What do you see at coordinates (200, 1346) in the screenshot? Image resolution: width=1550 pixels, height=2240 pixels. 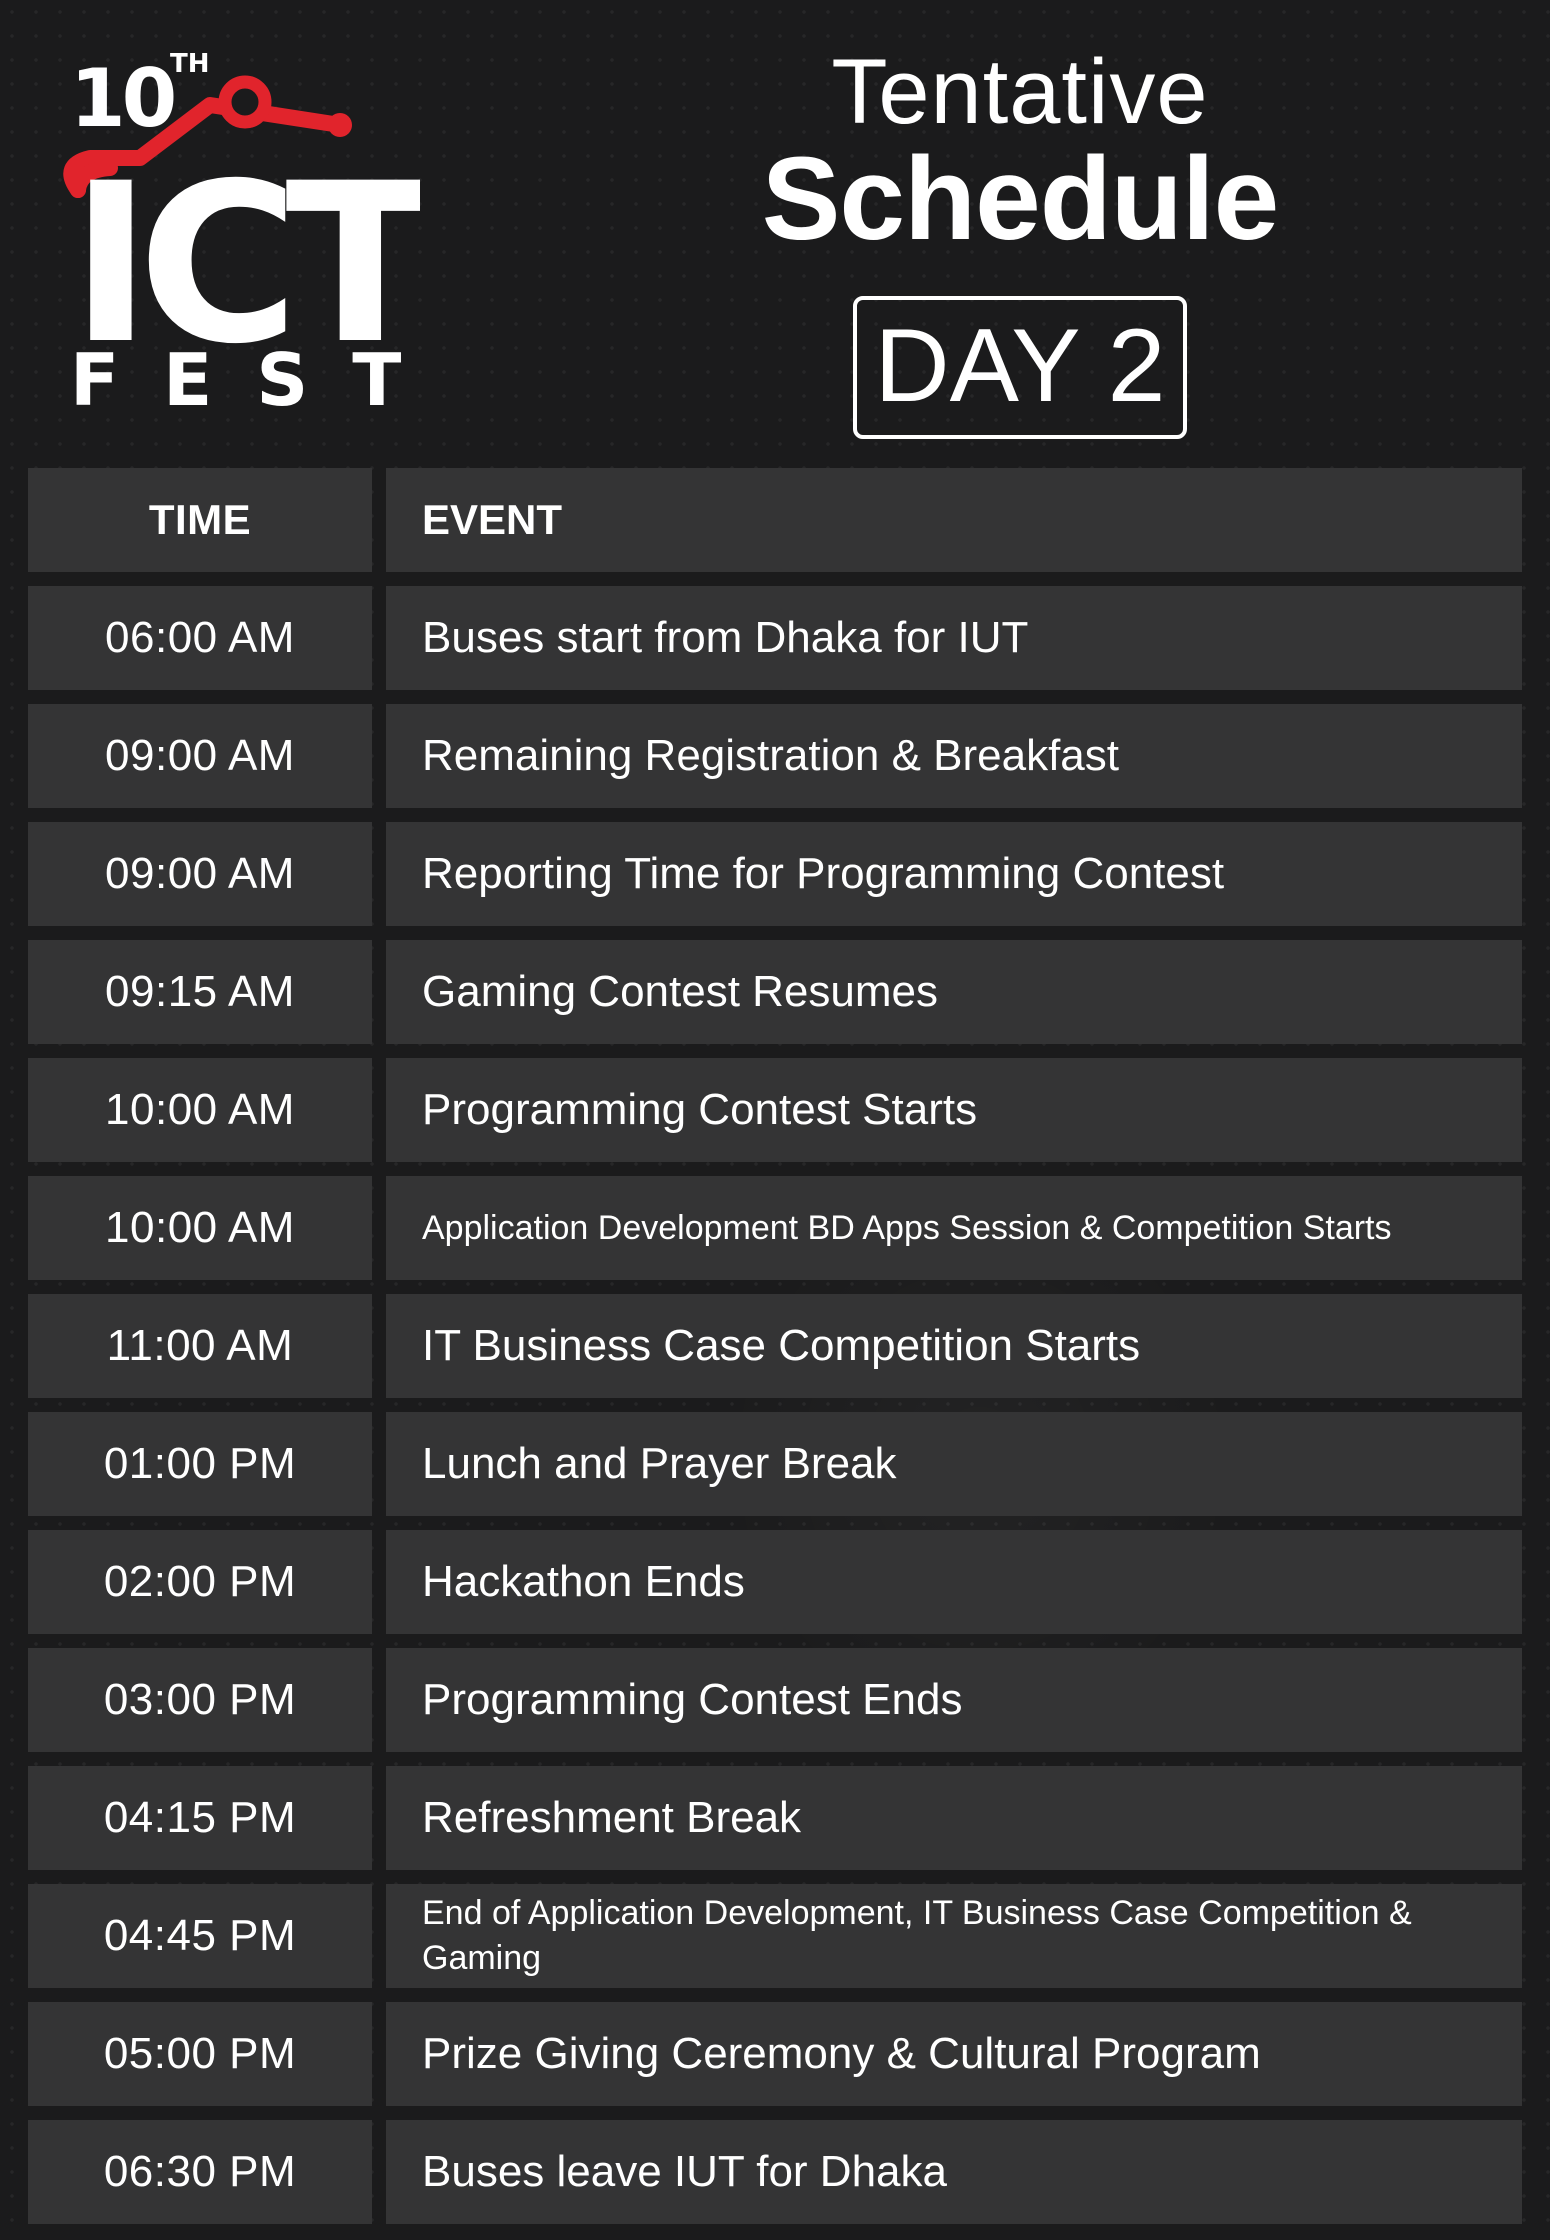 I see `row-time: 11:00 AM` at bounding box center [200, 1346].